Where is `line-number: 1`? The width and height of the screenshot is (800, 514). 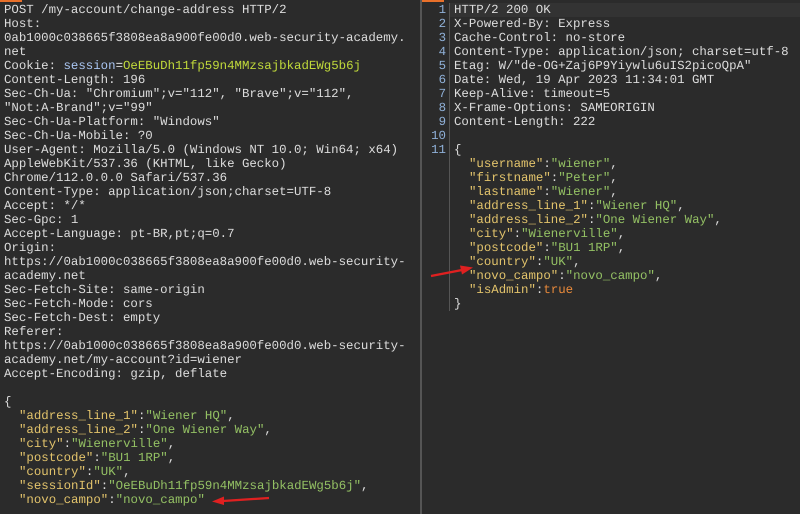
line-number: 1 is located at coordinates (442, 10).